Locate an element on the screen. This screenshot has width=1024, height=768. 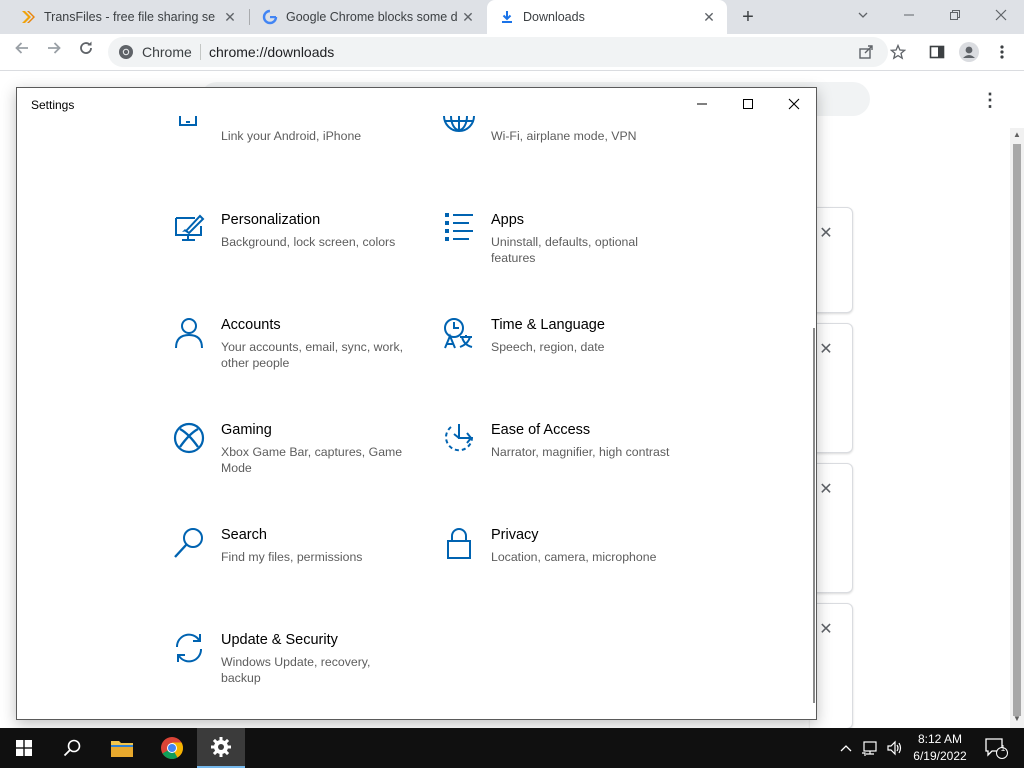
taskbar-clock: 8:12 AM 6/19/2022 is located at coordinates (940, 748).